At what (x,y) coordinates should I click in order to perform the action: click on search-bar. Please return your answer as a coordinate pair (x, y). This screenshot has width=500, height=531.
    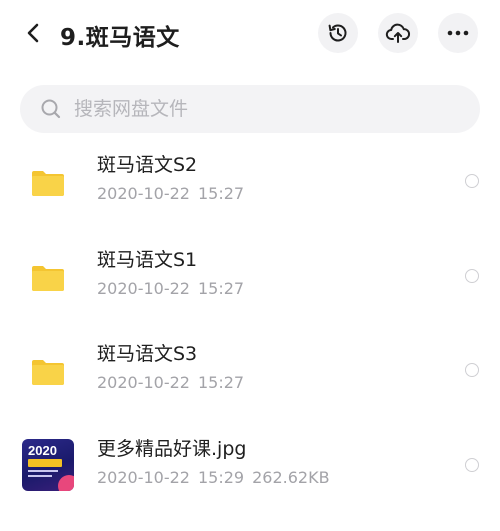
    Looking at the image, I should click on (250, 109).